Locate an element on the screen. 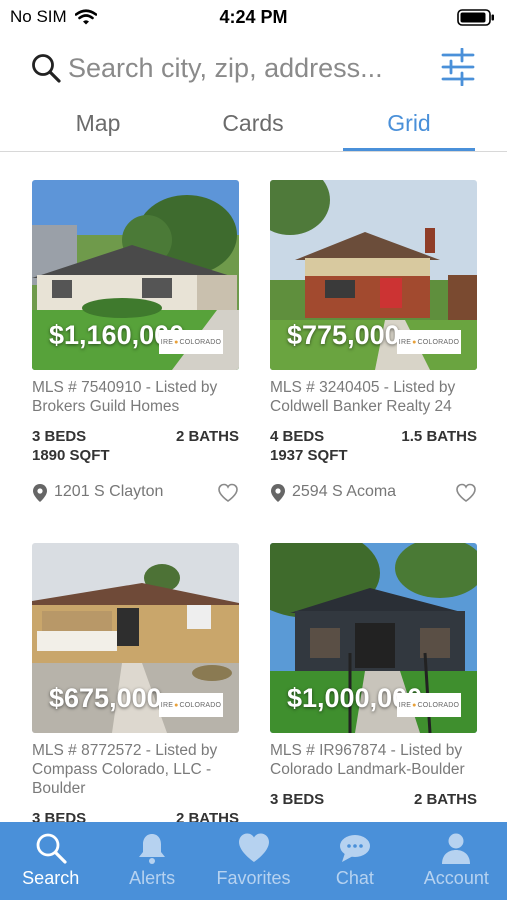  view-tabs: Map Cards Grid is located at coordinates (253, 127).